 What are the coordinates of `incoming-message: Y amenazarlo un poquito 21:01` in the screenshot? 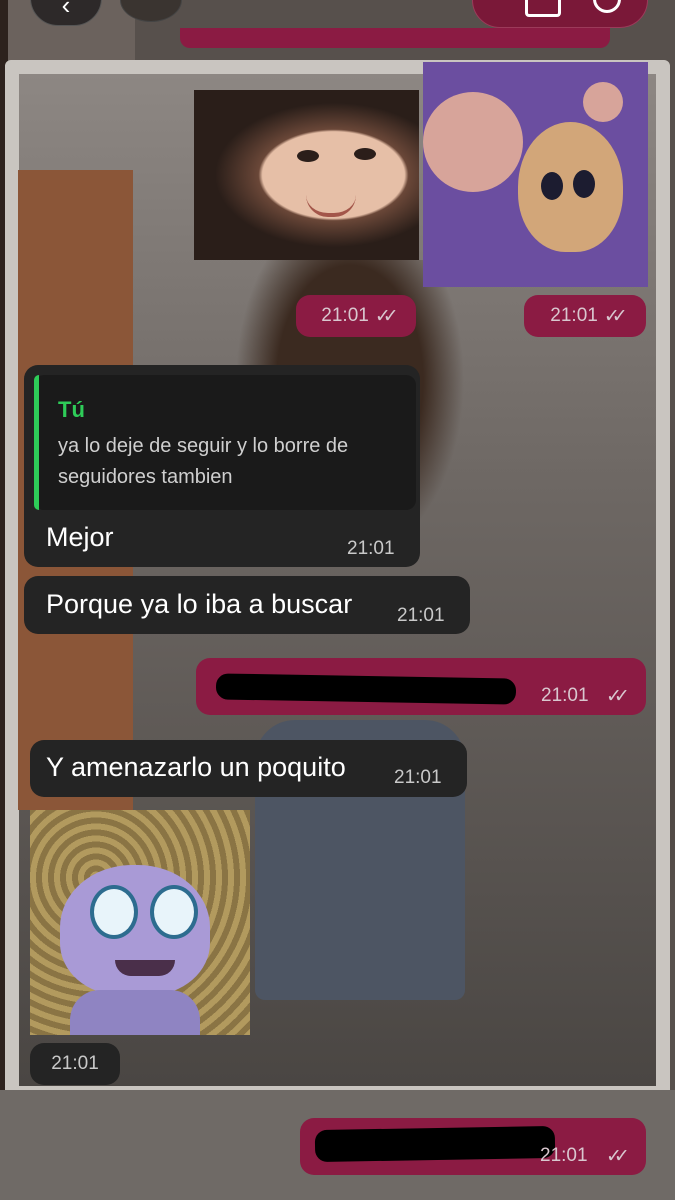 It's located at (248, 768).